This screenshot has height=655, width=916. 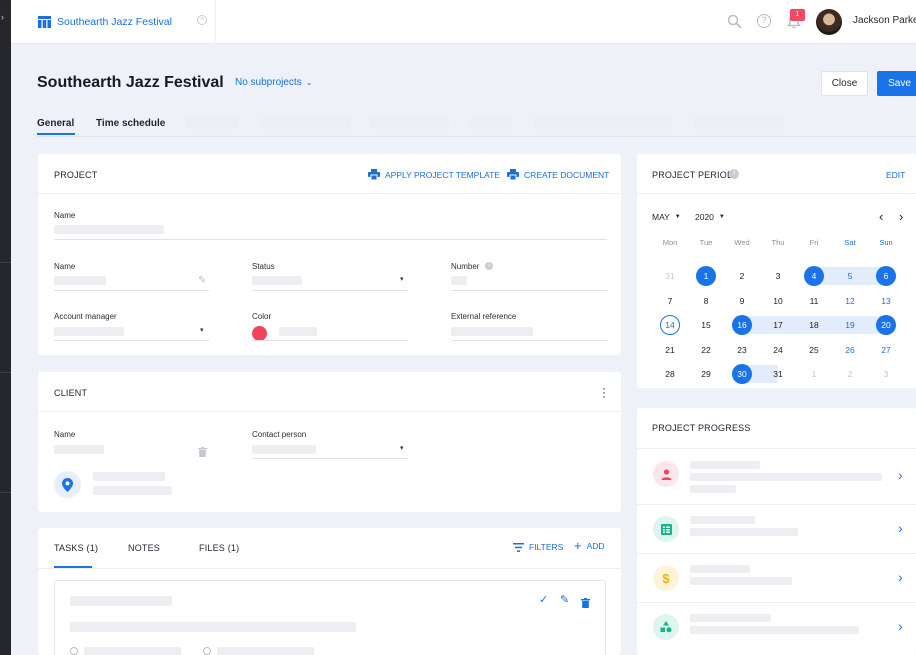 I want to click on edit-button: EDIT, so click(x=895, y=175).